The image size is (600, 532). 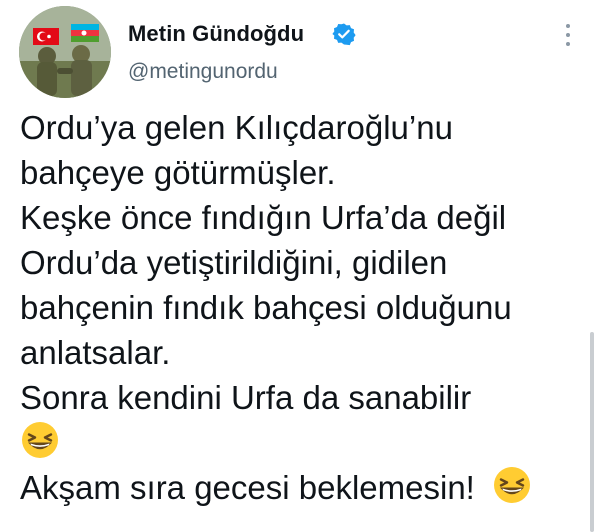 What do you see at coordinates (568, 35) in the screenshot?
I see `more-options-icon` at bounding box center [568, 35].